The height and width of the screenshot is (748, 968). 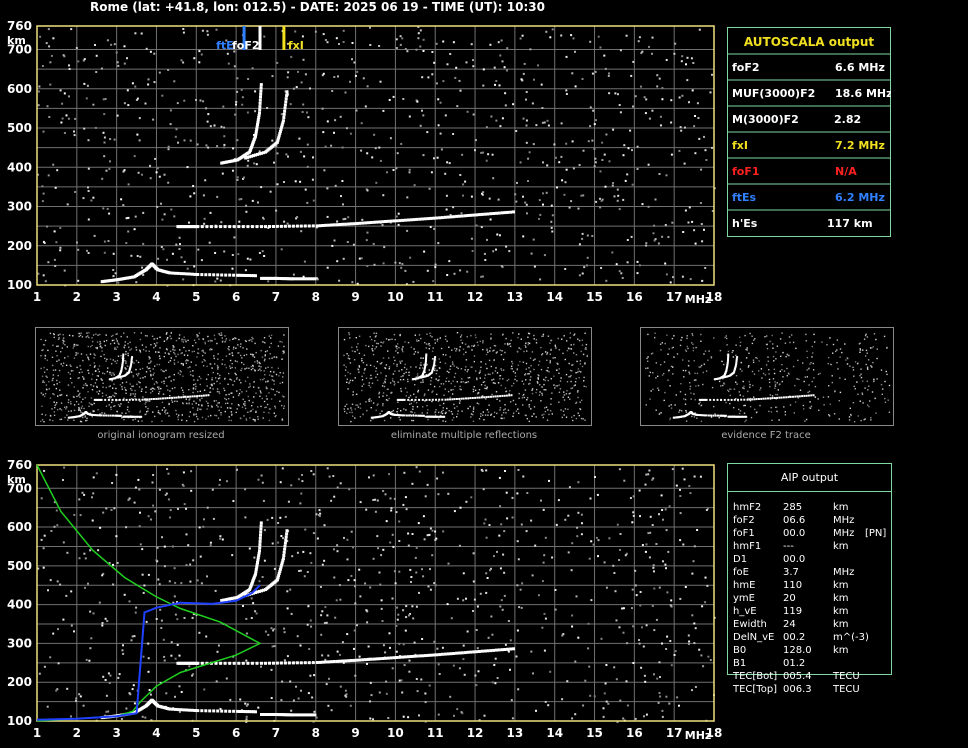 What do you see at coordinates (745, 223) in the screenshot?
I see `param-label: h'Es` at bounding box center [745, 223].